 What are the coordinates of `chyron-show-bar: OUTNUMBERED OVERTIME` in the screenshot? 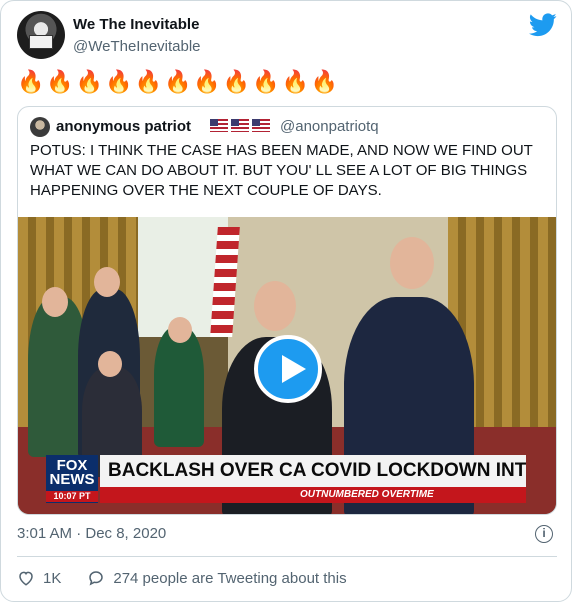 It's located at (313, 495).